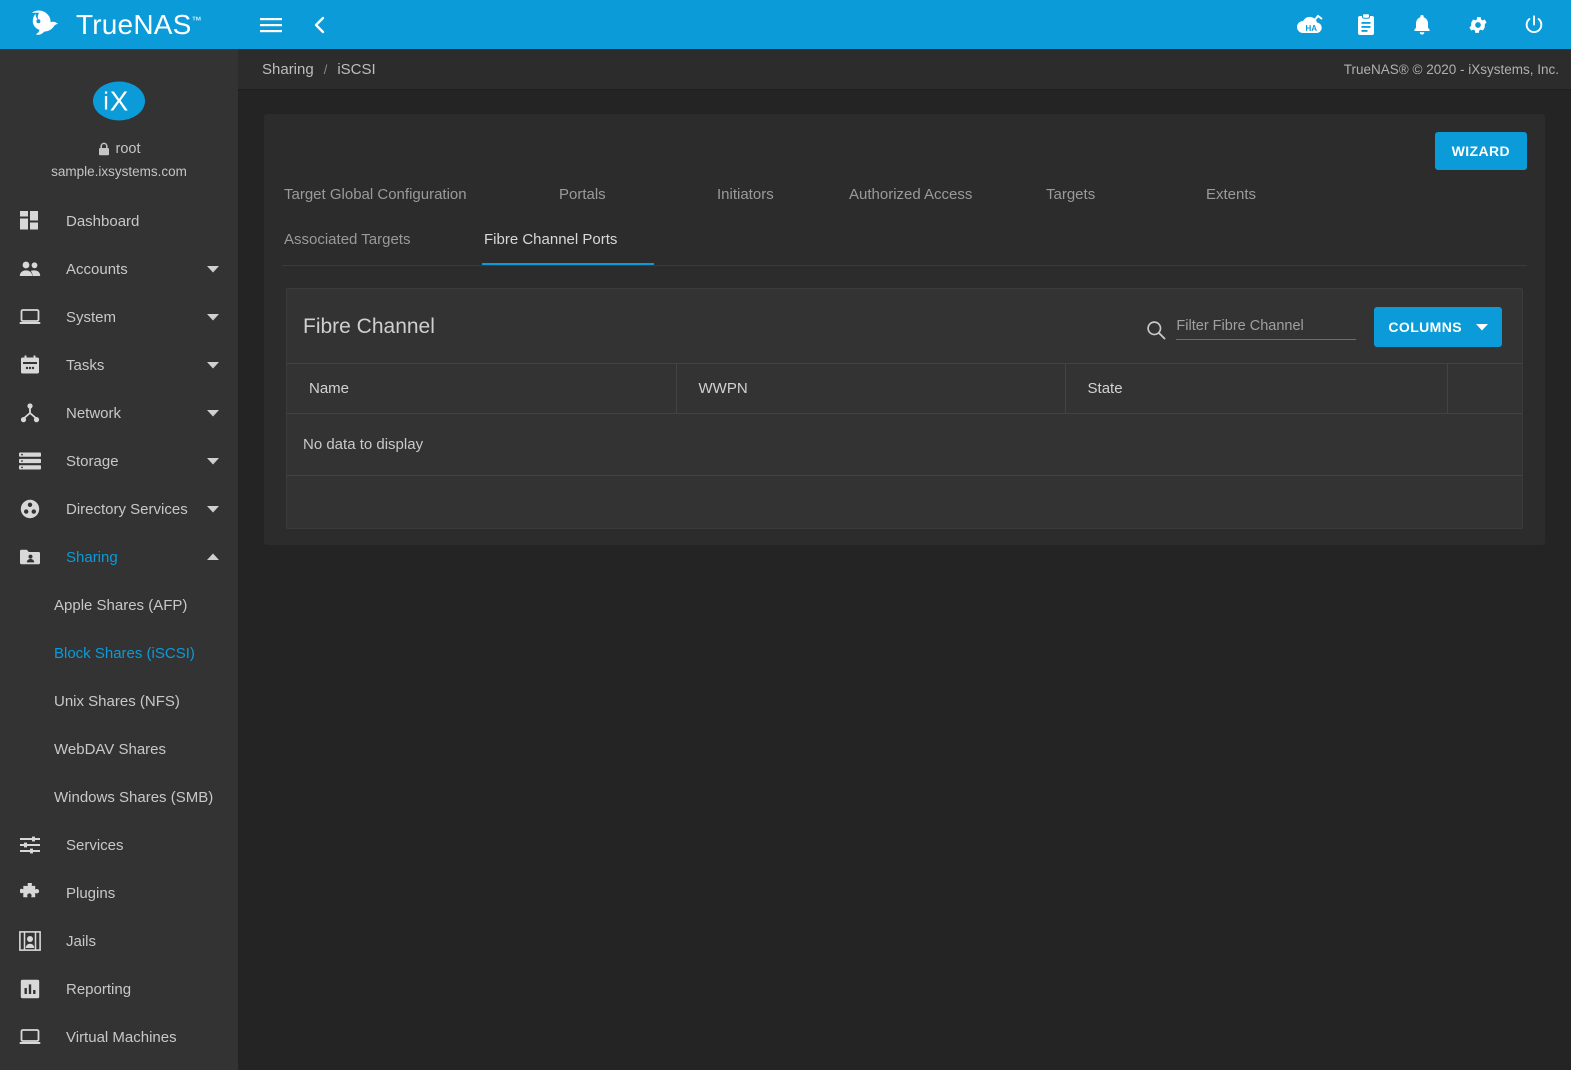 The image size is (1571, 1070). What do you see at coordinates (92, 557) in the screenshot?
I see `sidebar-item-label: Sharing` at bounding box center [92, 557].